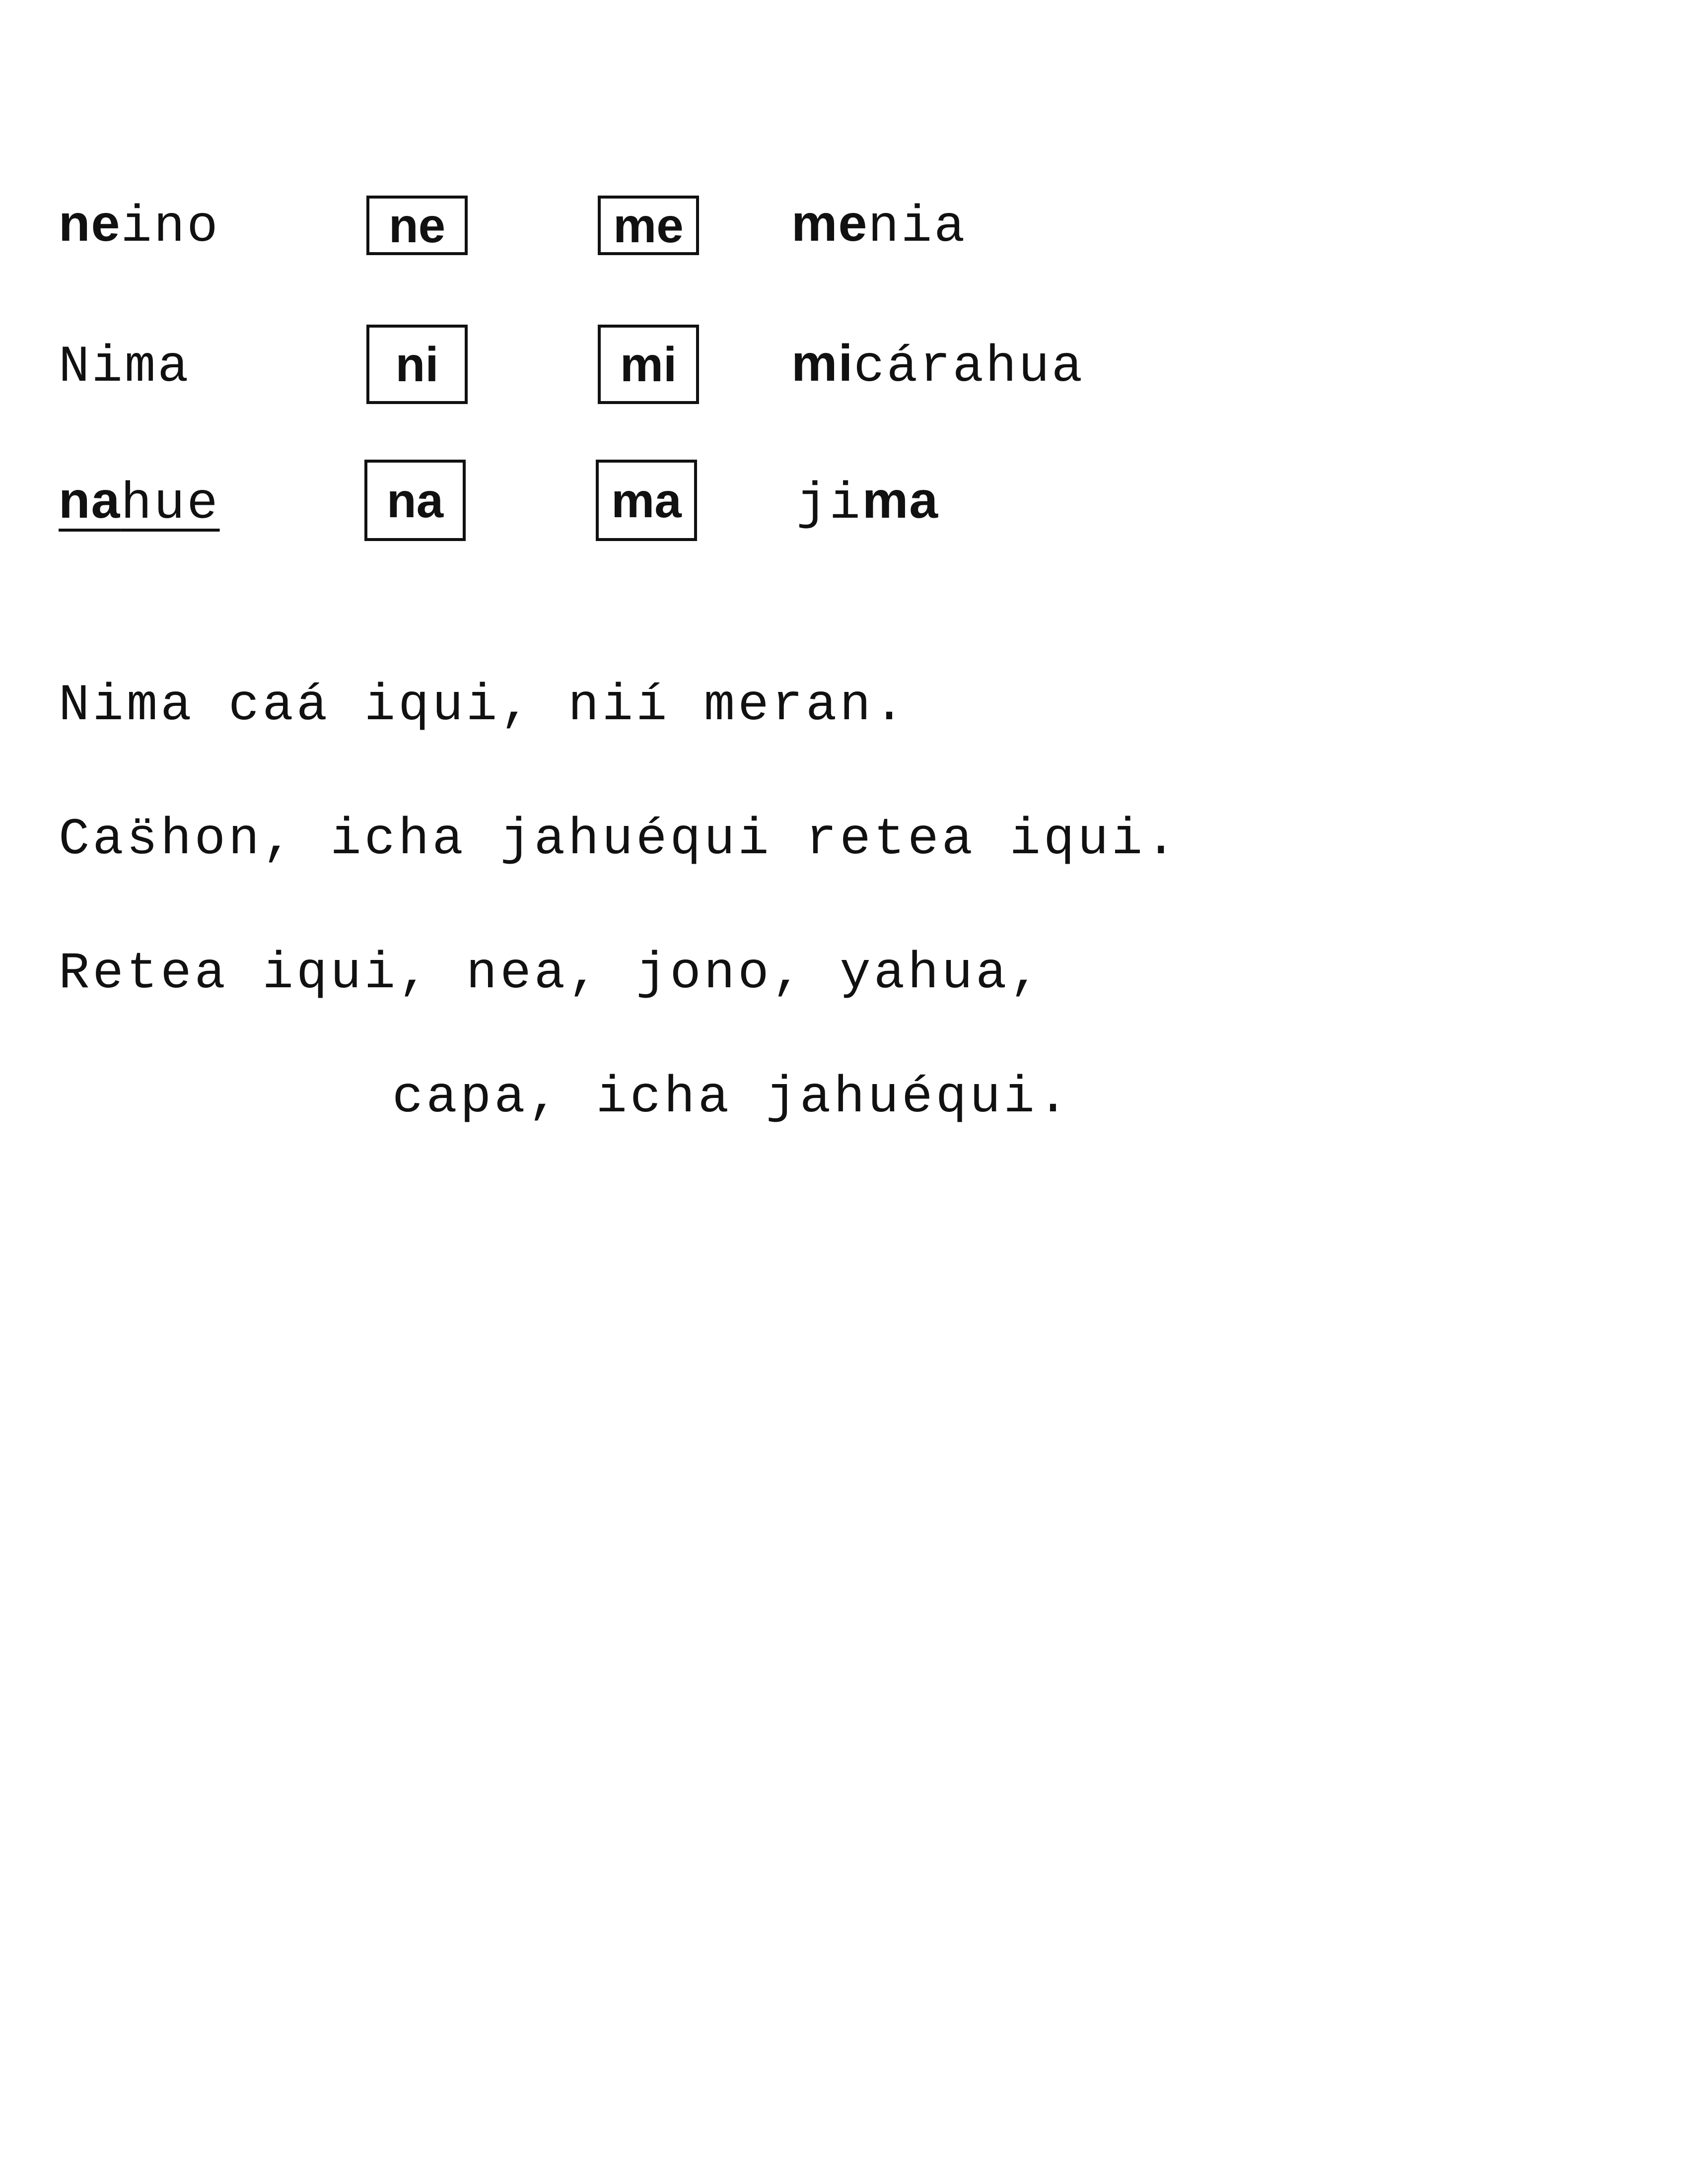 This screenshot has height=2184, width=1688. I want to click on right-word-micarahua: micárahua, so click(937, 365).